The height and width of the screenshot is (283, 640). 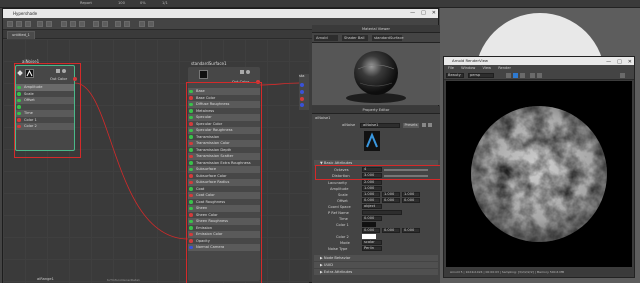 I want to click on extra-attributes-section: ▶ Extra Attributes, so click(x=376, y=272).